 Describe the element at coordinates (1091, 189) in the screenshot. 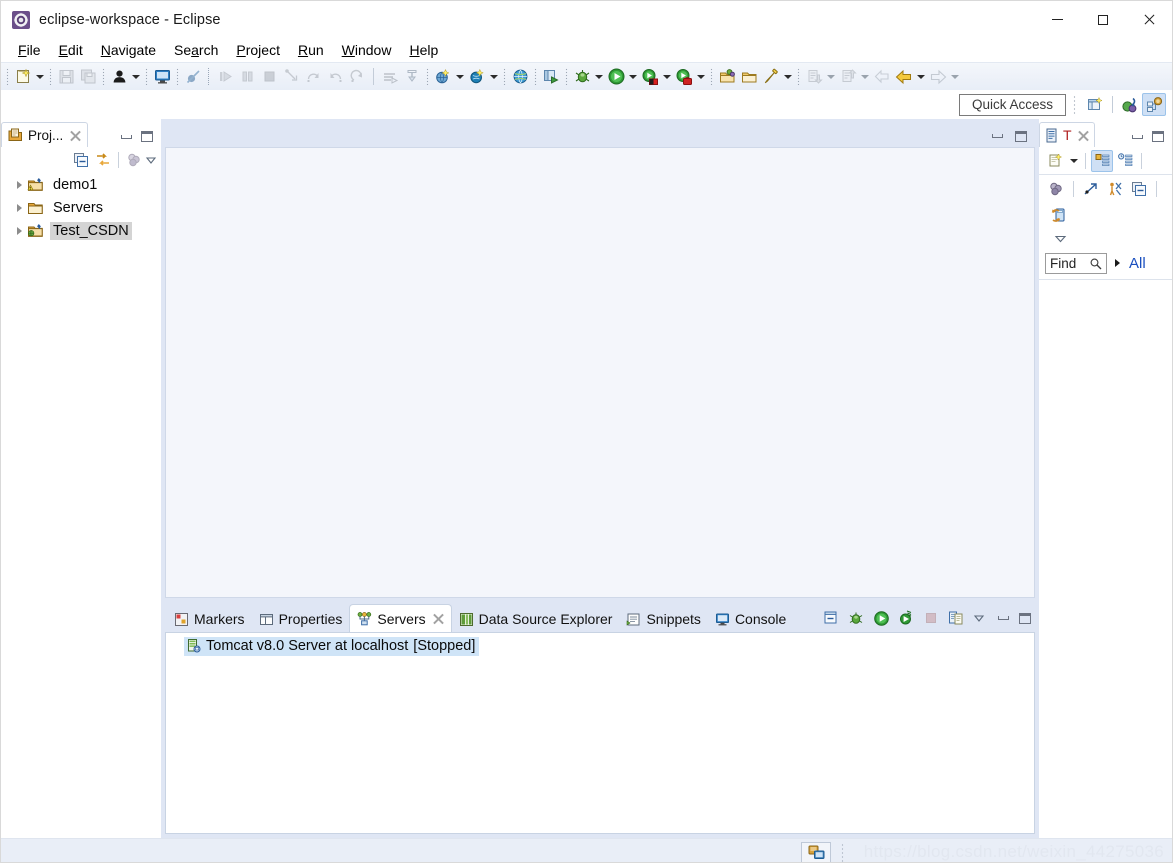

I see `focus-on-workweek-icon` at that location.